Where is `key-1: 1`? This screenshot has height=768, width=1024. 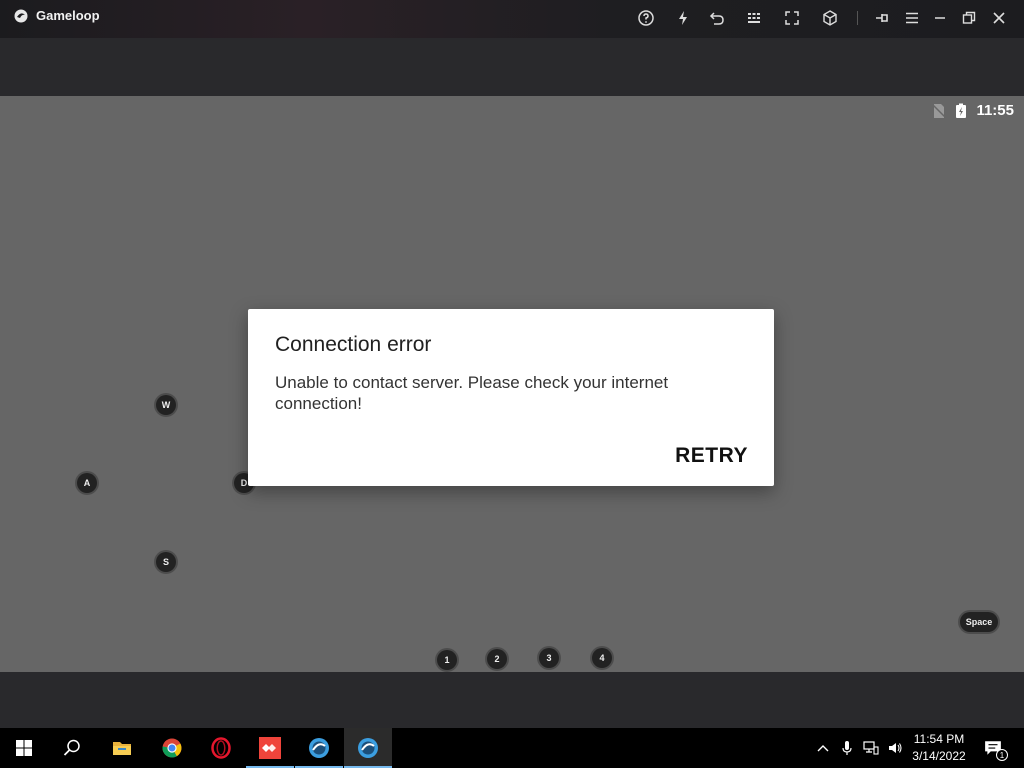 key-1: 1 is located at coordinates (447, 660).